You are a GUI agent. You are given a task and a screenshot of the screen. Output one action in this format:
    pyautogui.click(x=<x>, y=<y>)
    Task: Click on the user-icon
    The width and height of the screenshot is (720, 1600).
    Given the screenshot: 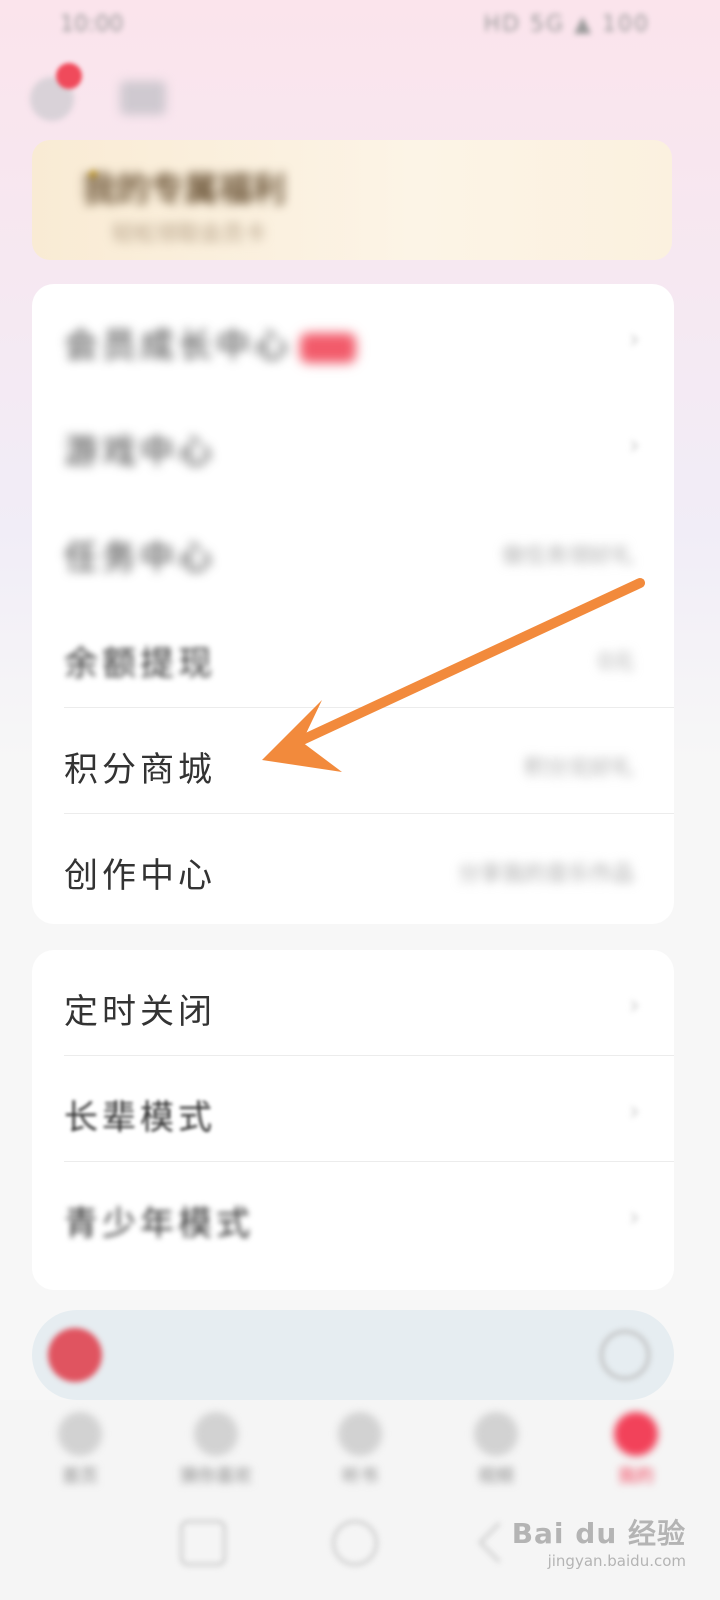 What is the action you would take?
    pyautogui.click(x=636, y=1434)
    